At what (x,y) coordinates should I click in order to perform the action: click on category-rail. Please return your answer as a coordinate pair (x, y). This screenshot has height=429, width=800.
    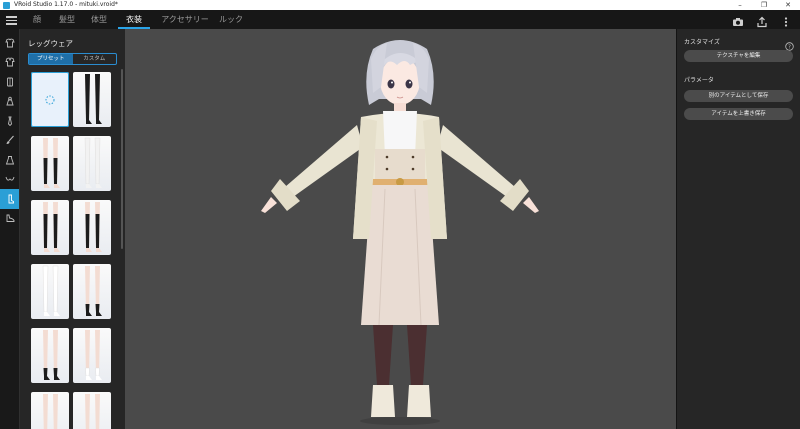
    Looking at the image, I should click on (9, 229).